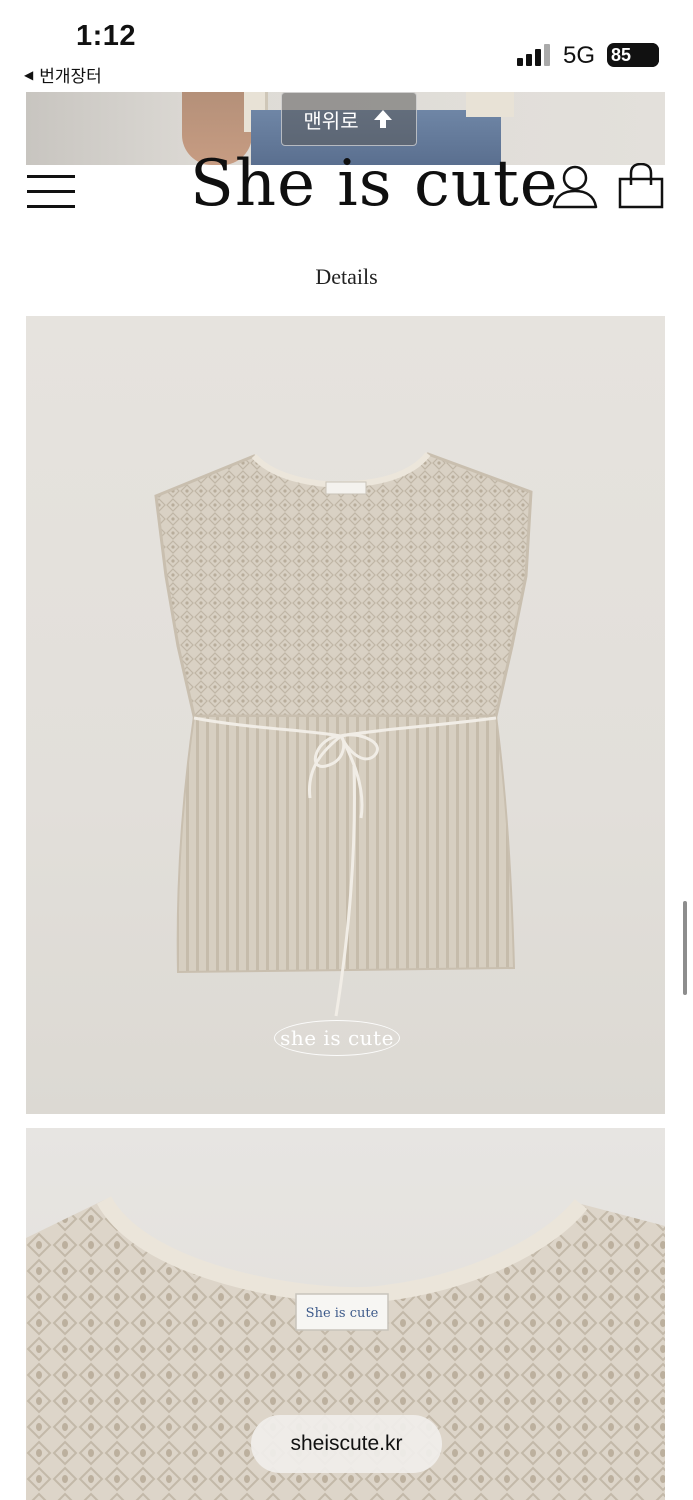  What do you see at coordinates (52, 189) in the screenshot?
I see `hamburger-menu-icon` at bounding box center [52, 189].